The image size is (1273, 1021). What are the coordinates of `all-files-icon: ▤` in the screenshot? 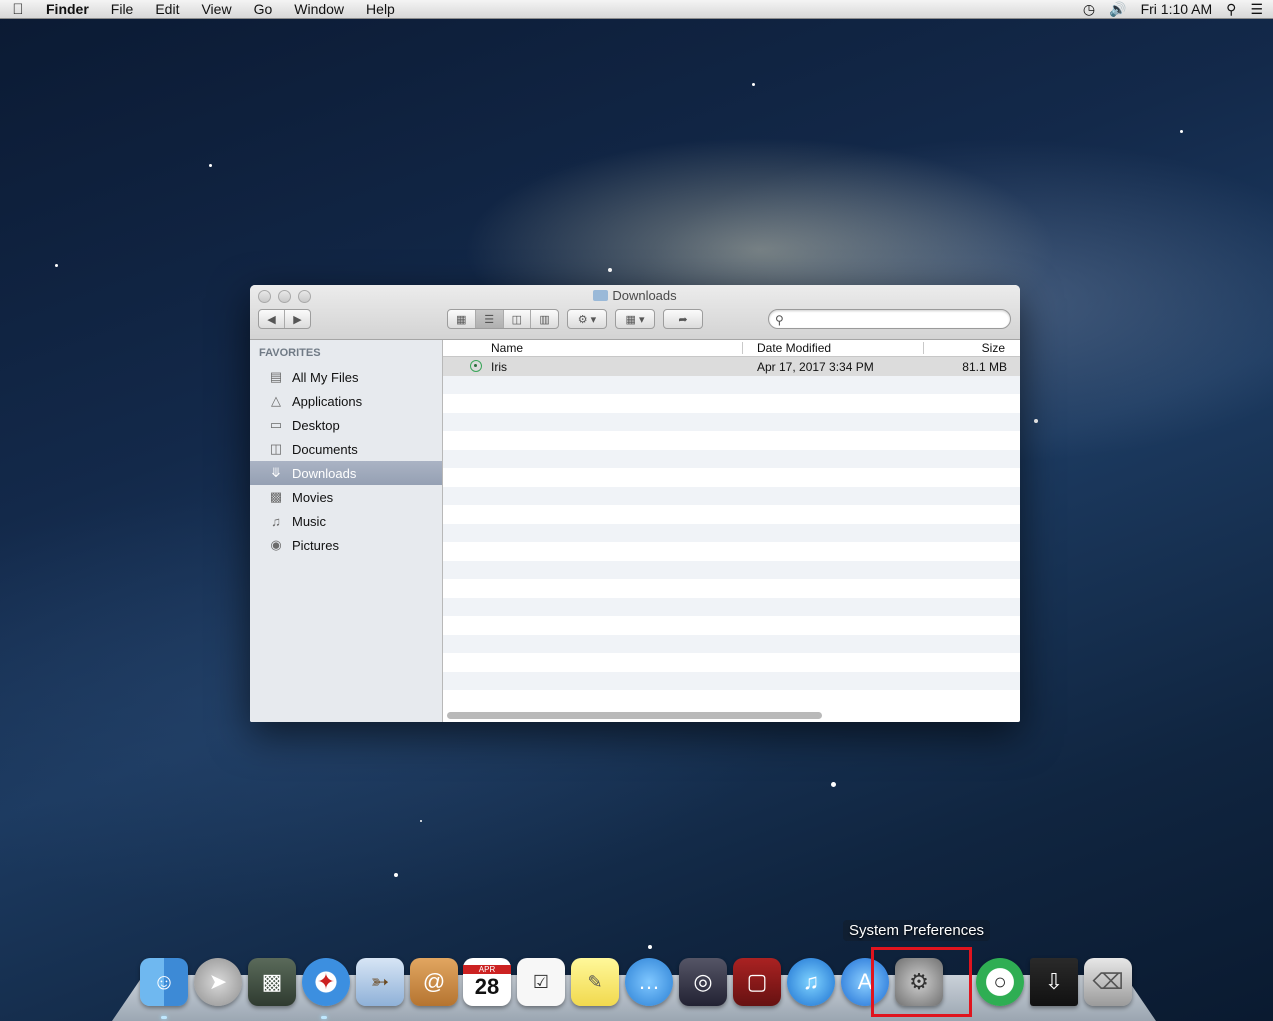 It's located at (276, 376).